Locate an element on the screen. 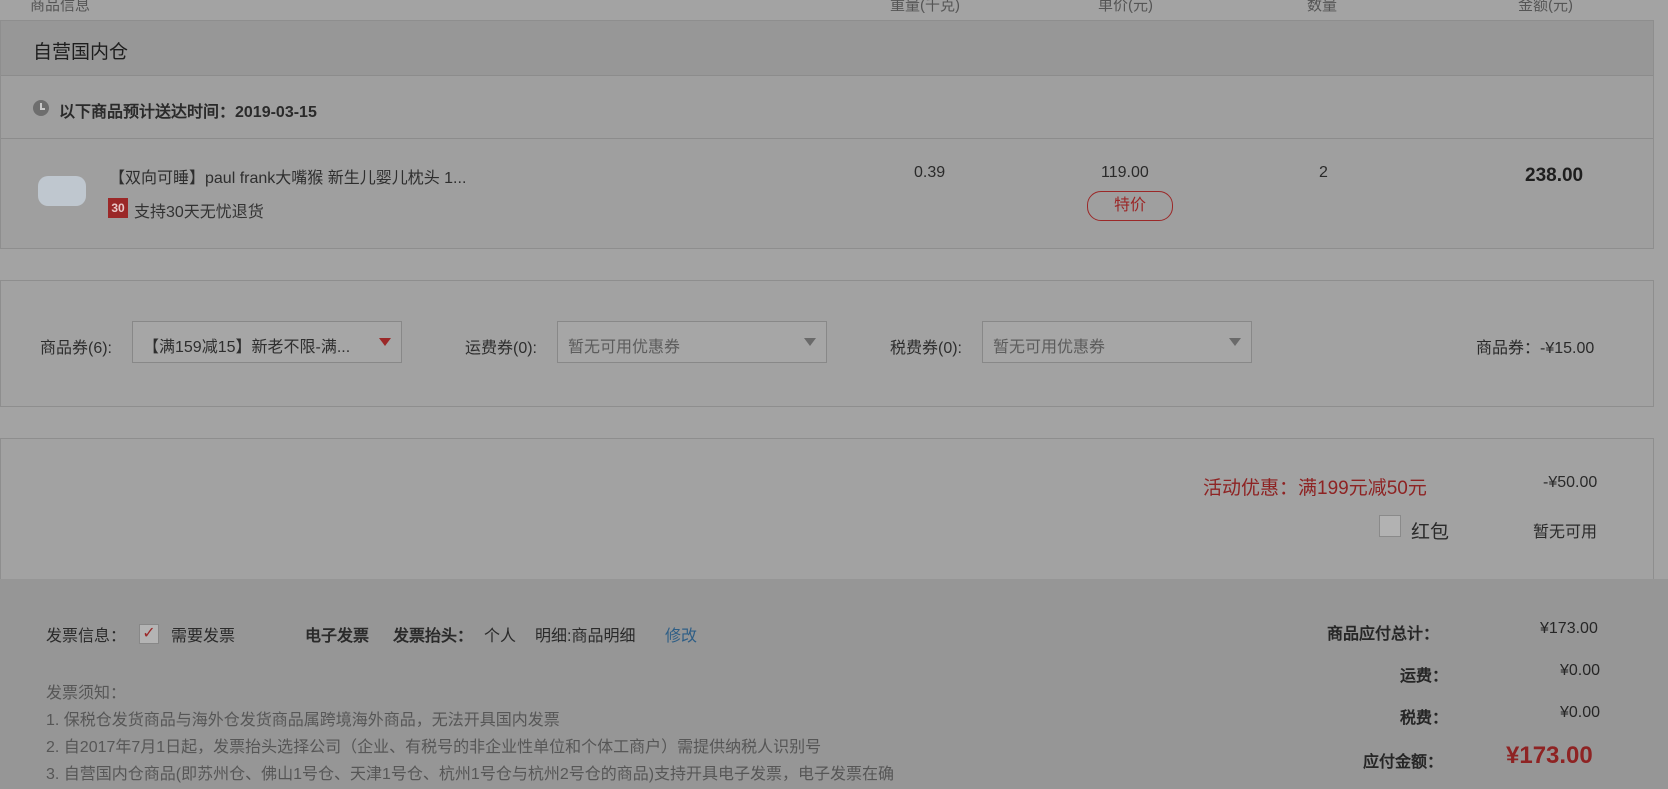 Image resolution: width=1668 pixels, height=789 pixels. return-30-icon: 30 is located at coordinates (118, 208).